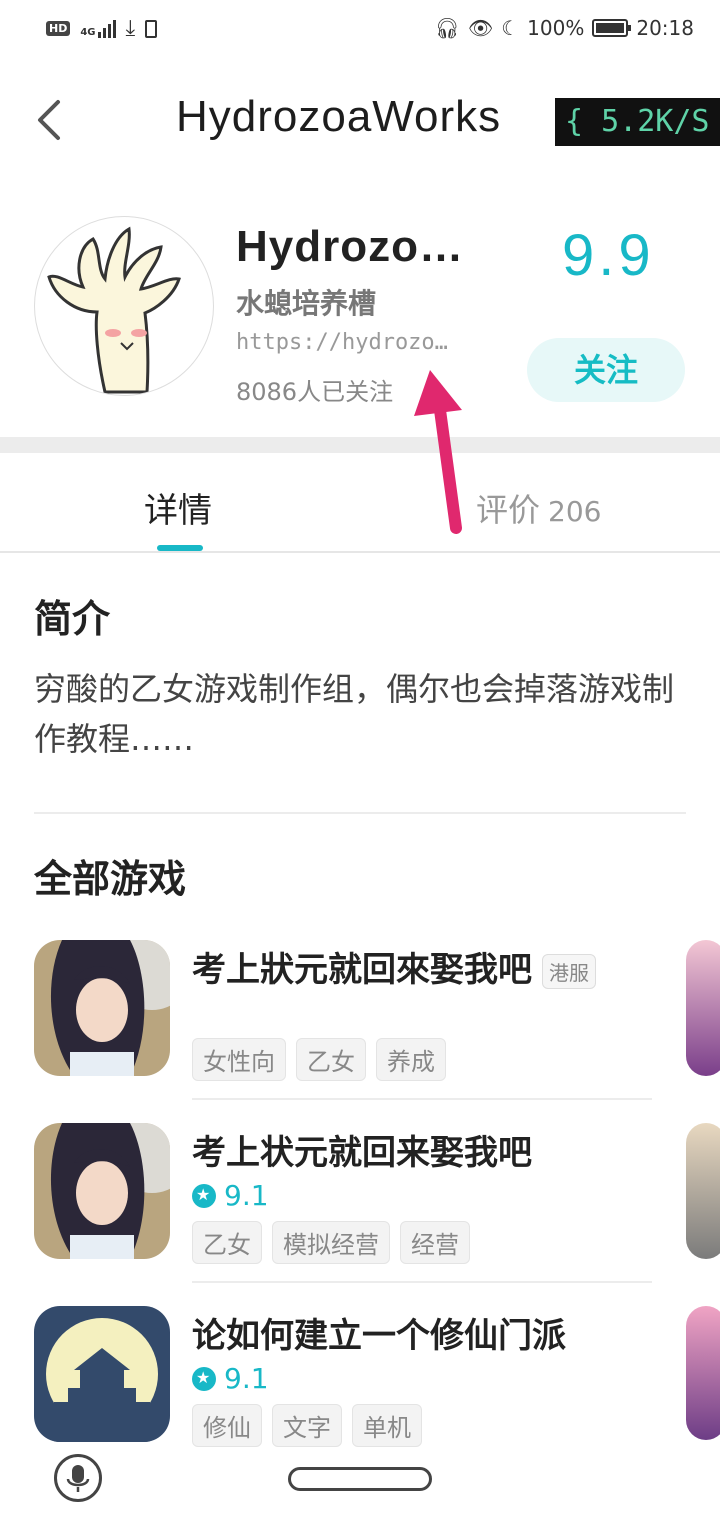 The width and height of the screenshot is (720, 1520). Describe the element at coordinates (360, 1479) in the screenshot. I see `home-gesture-bar` at that location.